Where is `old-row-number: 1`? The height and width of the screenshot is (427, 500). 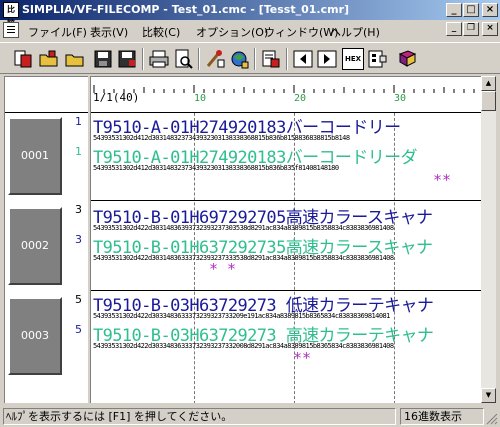 old-row-number: 1 is located at coordinates (78, 121).